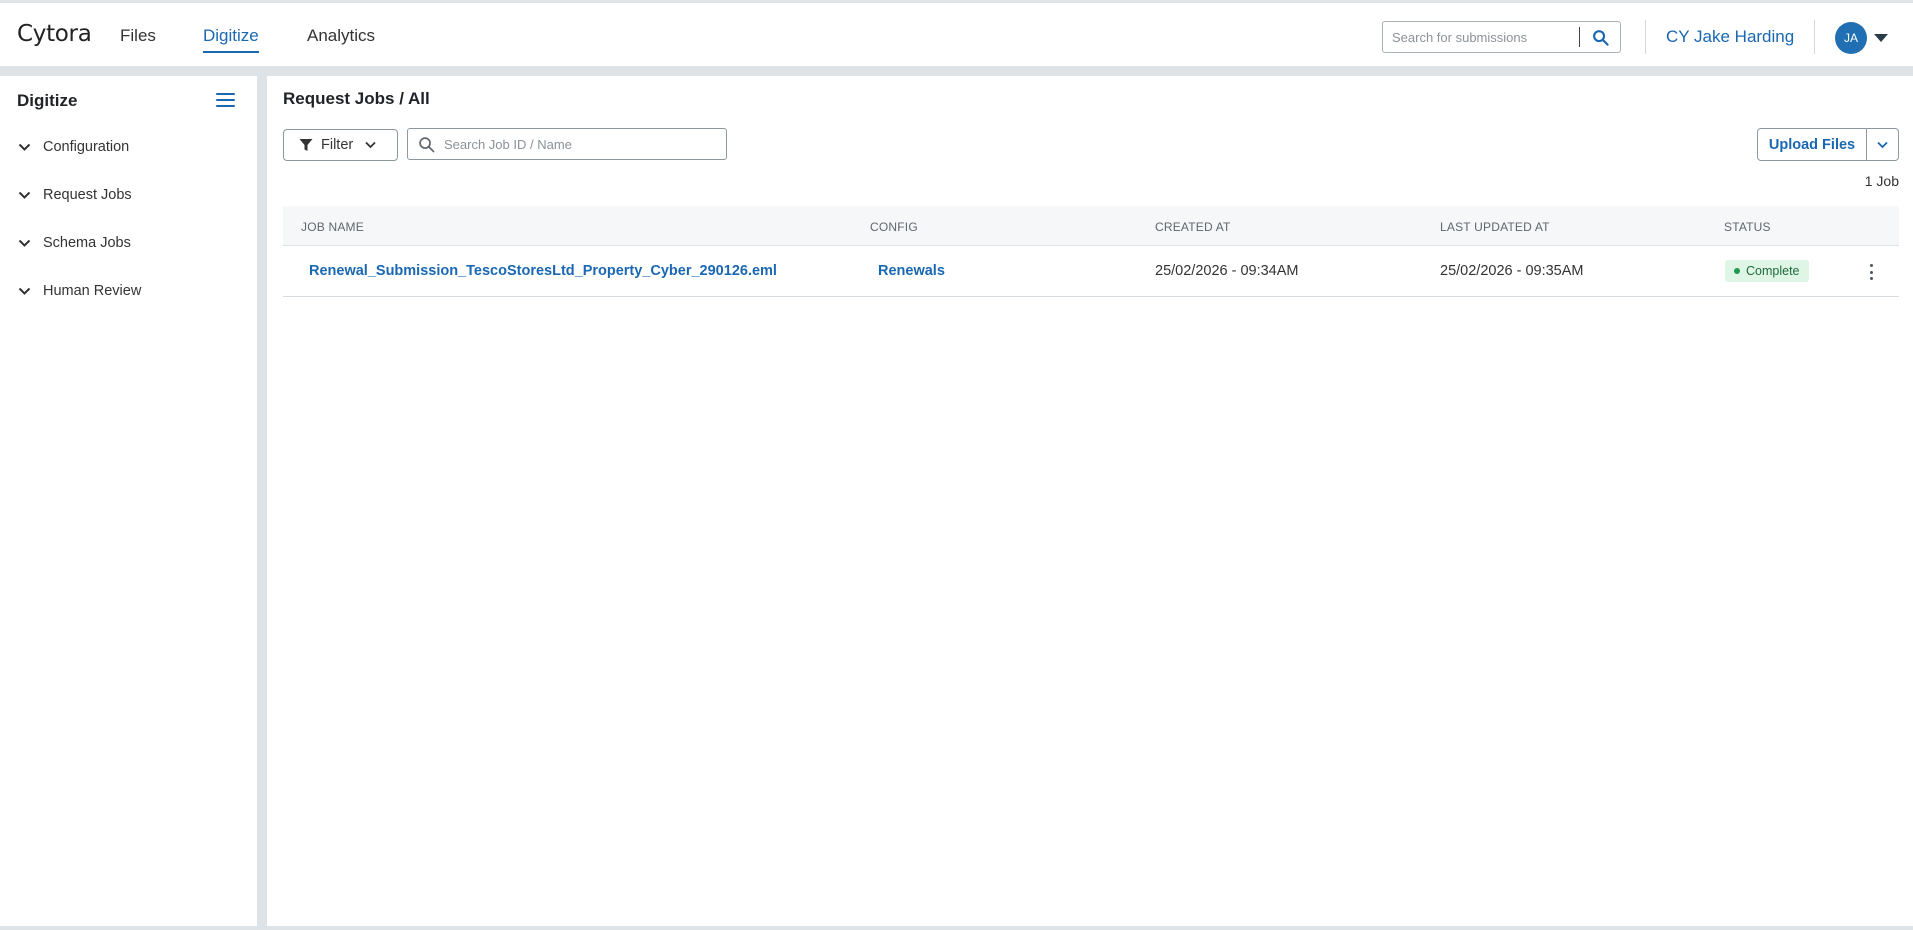 The width and height of the screenshot is (1913, 930). What do you see at coordinates (138, 36) in the screenshot?
I see `nav-files: Files` at bounding box center [138, 36].